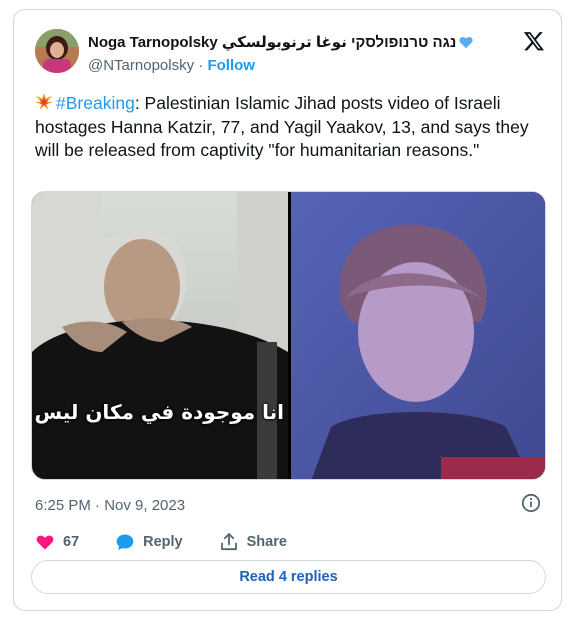  What do you see at coordinates (141, 65) in the screenshot?
I see `author-handle: @NTarnopolsky` at bounding box center [141, 65].